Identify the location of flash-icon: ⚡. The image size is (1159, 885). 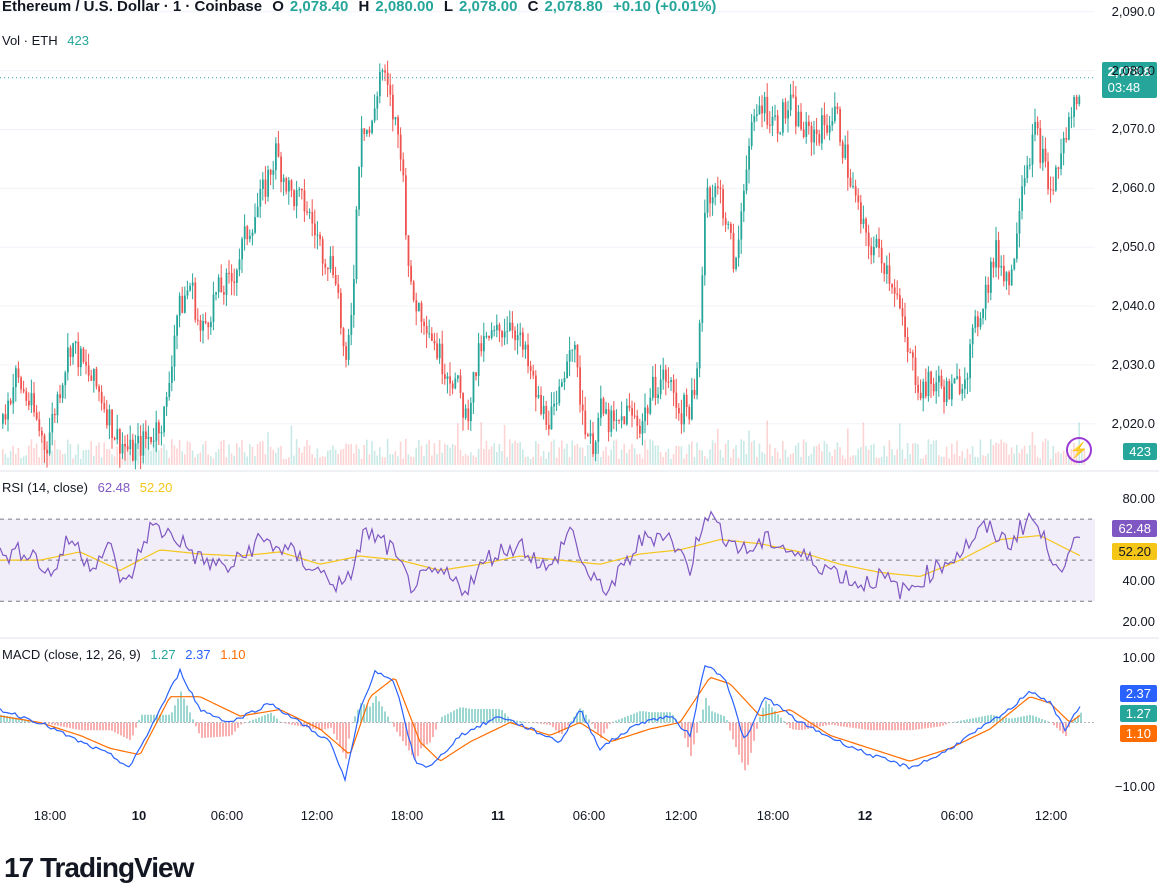
(1079, 450).